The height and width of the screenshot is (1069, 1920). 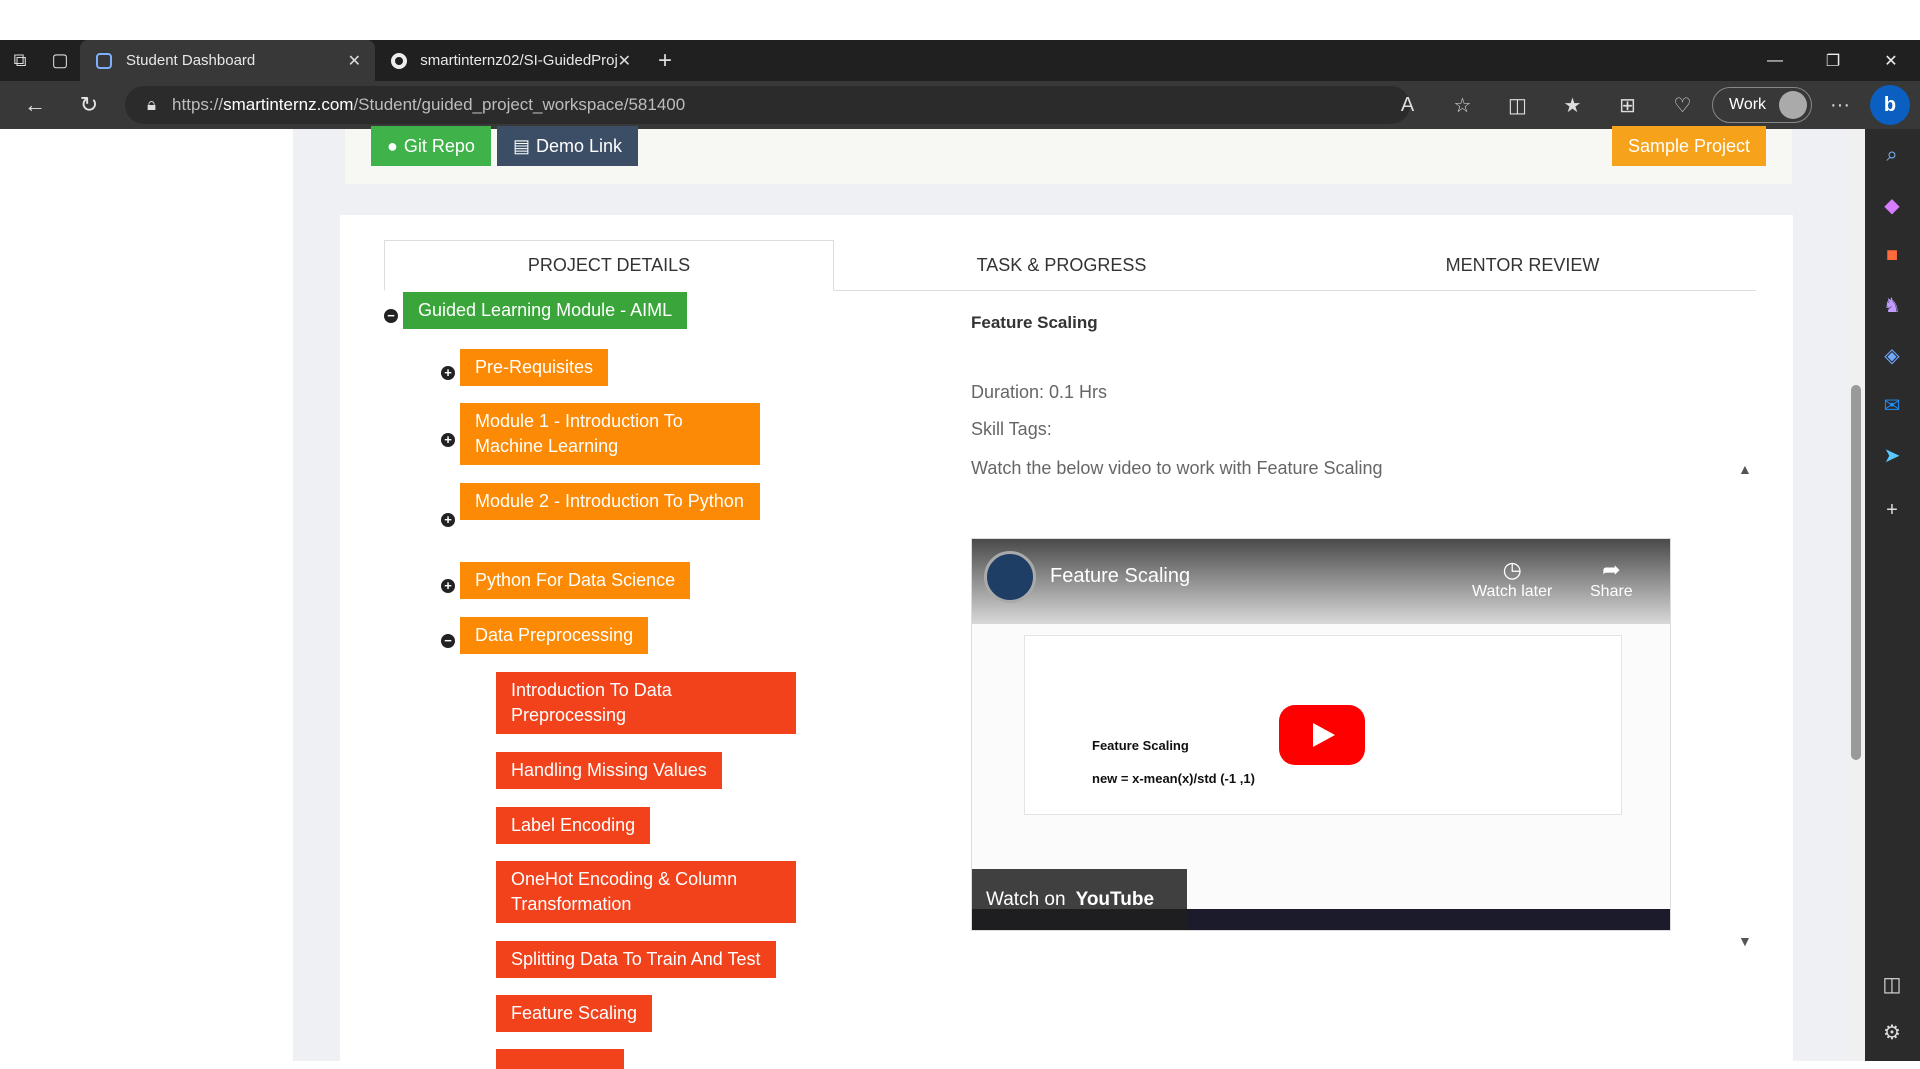 I want to click on tab-github: smartinternz02/SI-GuidedProject ✕, so click(x=510, y=60).